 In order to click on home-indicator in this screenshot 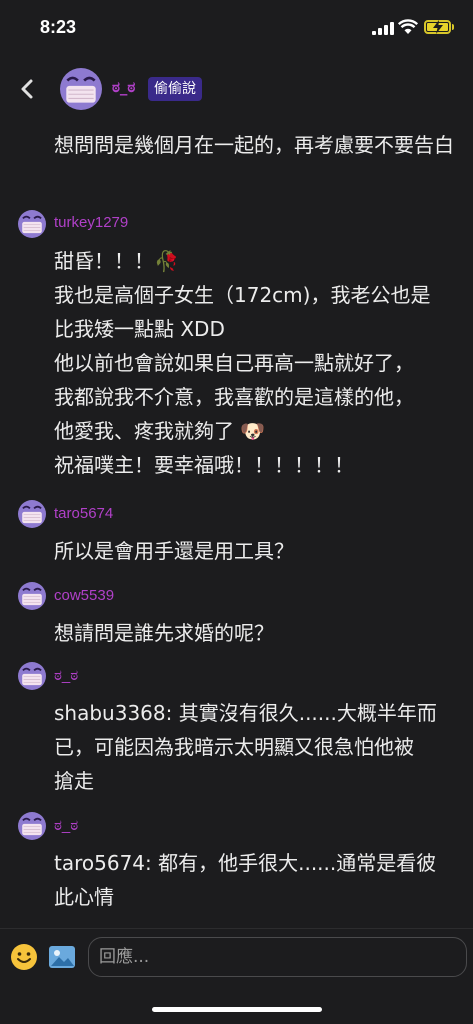, I will do `click(237, 1009)`.